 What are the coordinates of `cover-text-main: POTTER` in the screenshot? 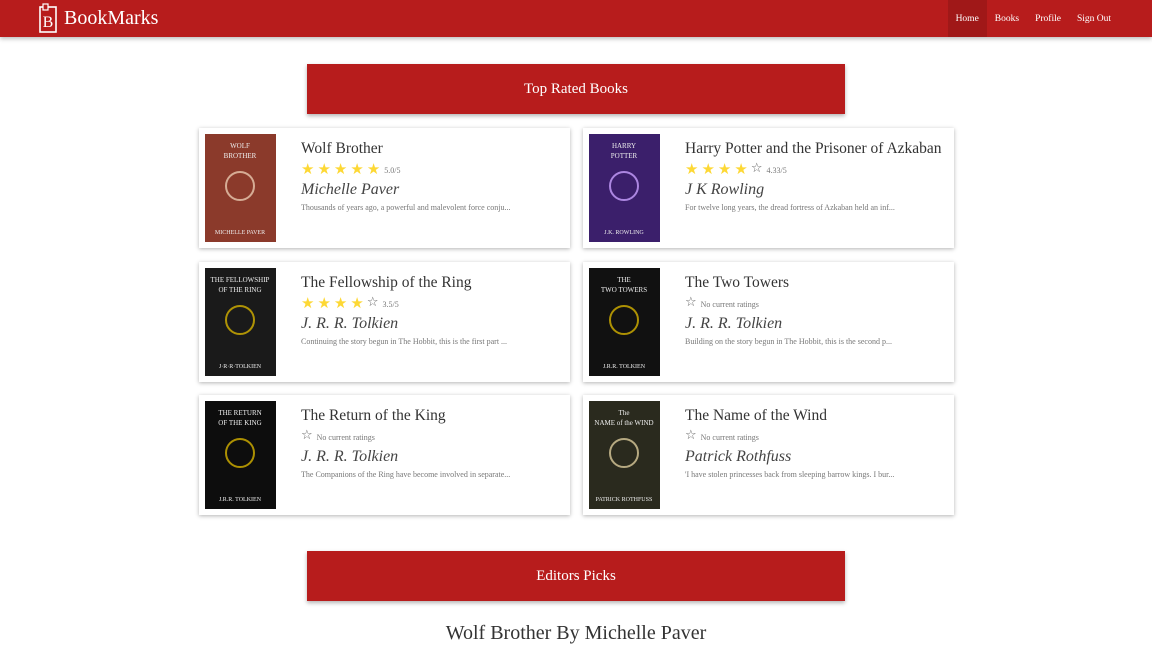 It's located at (624, 156).